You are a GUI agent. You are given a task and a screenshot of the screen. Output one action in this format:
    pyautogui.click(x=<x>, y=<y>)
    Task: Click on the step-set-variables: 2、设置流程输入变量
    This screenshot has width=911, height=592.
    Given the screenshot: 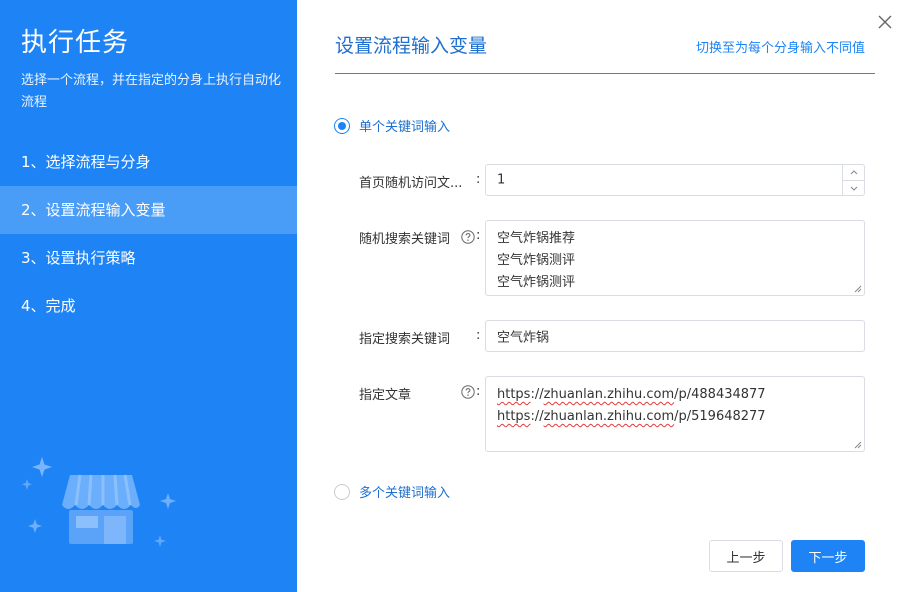 What is the action you would take?
    pyautogui.click(x=148, y=210)
    